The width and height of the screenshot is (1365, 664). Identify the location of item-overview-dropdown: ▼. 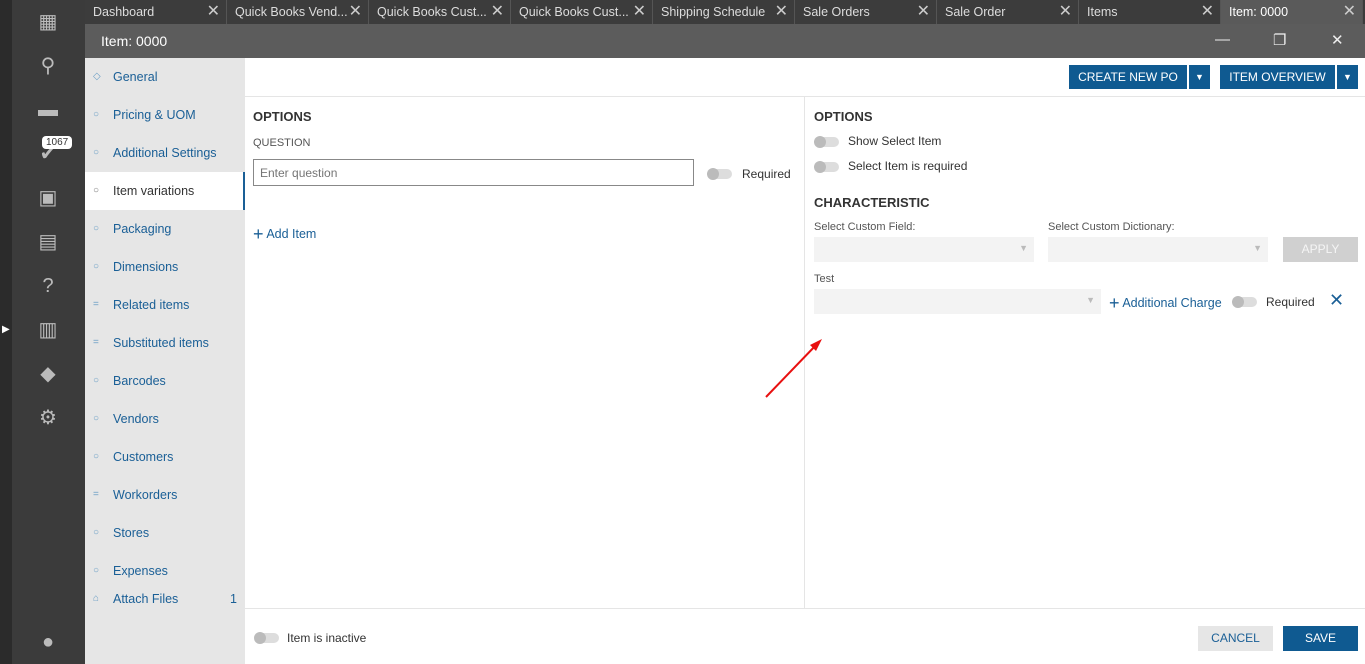
(1347, 77).